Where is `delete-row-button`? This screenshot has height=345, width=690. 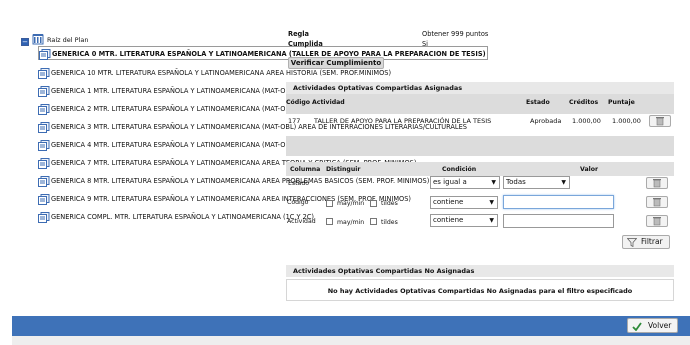
delete-row-button is located at coordinates (660, 121).